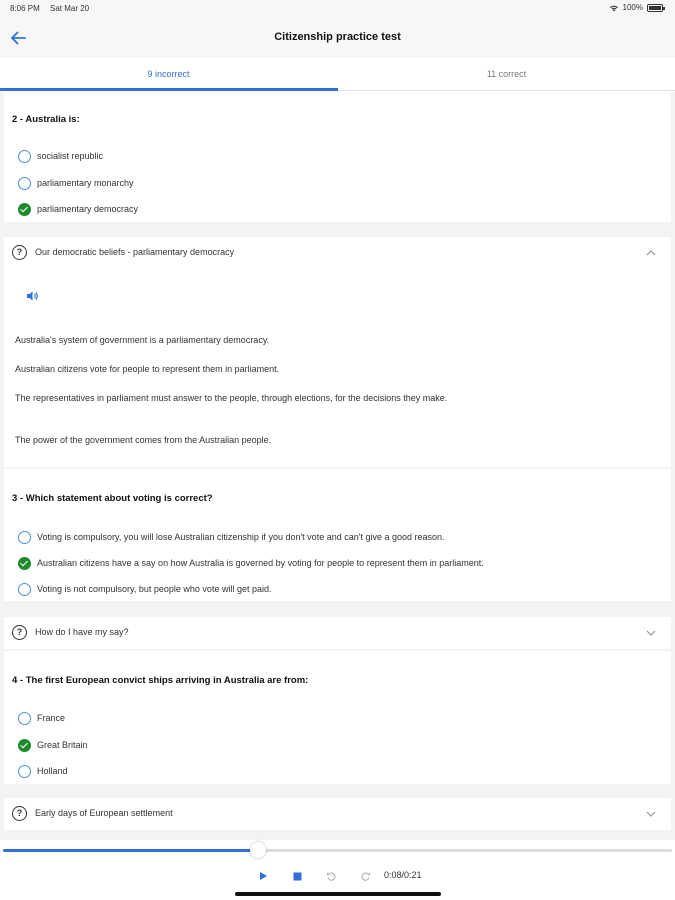  What do you see at coordinates (506, 74) in the screenshot?
I see `tab-correct: 11 correct` at bounding box center [506, 74].